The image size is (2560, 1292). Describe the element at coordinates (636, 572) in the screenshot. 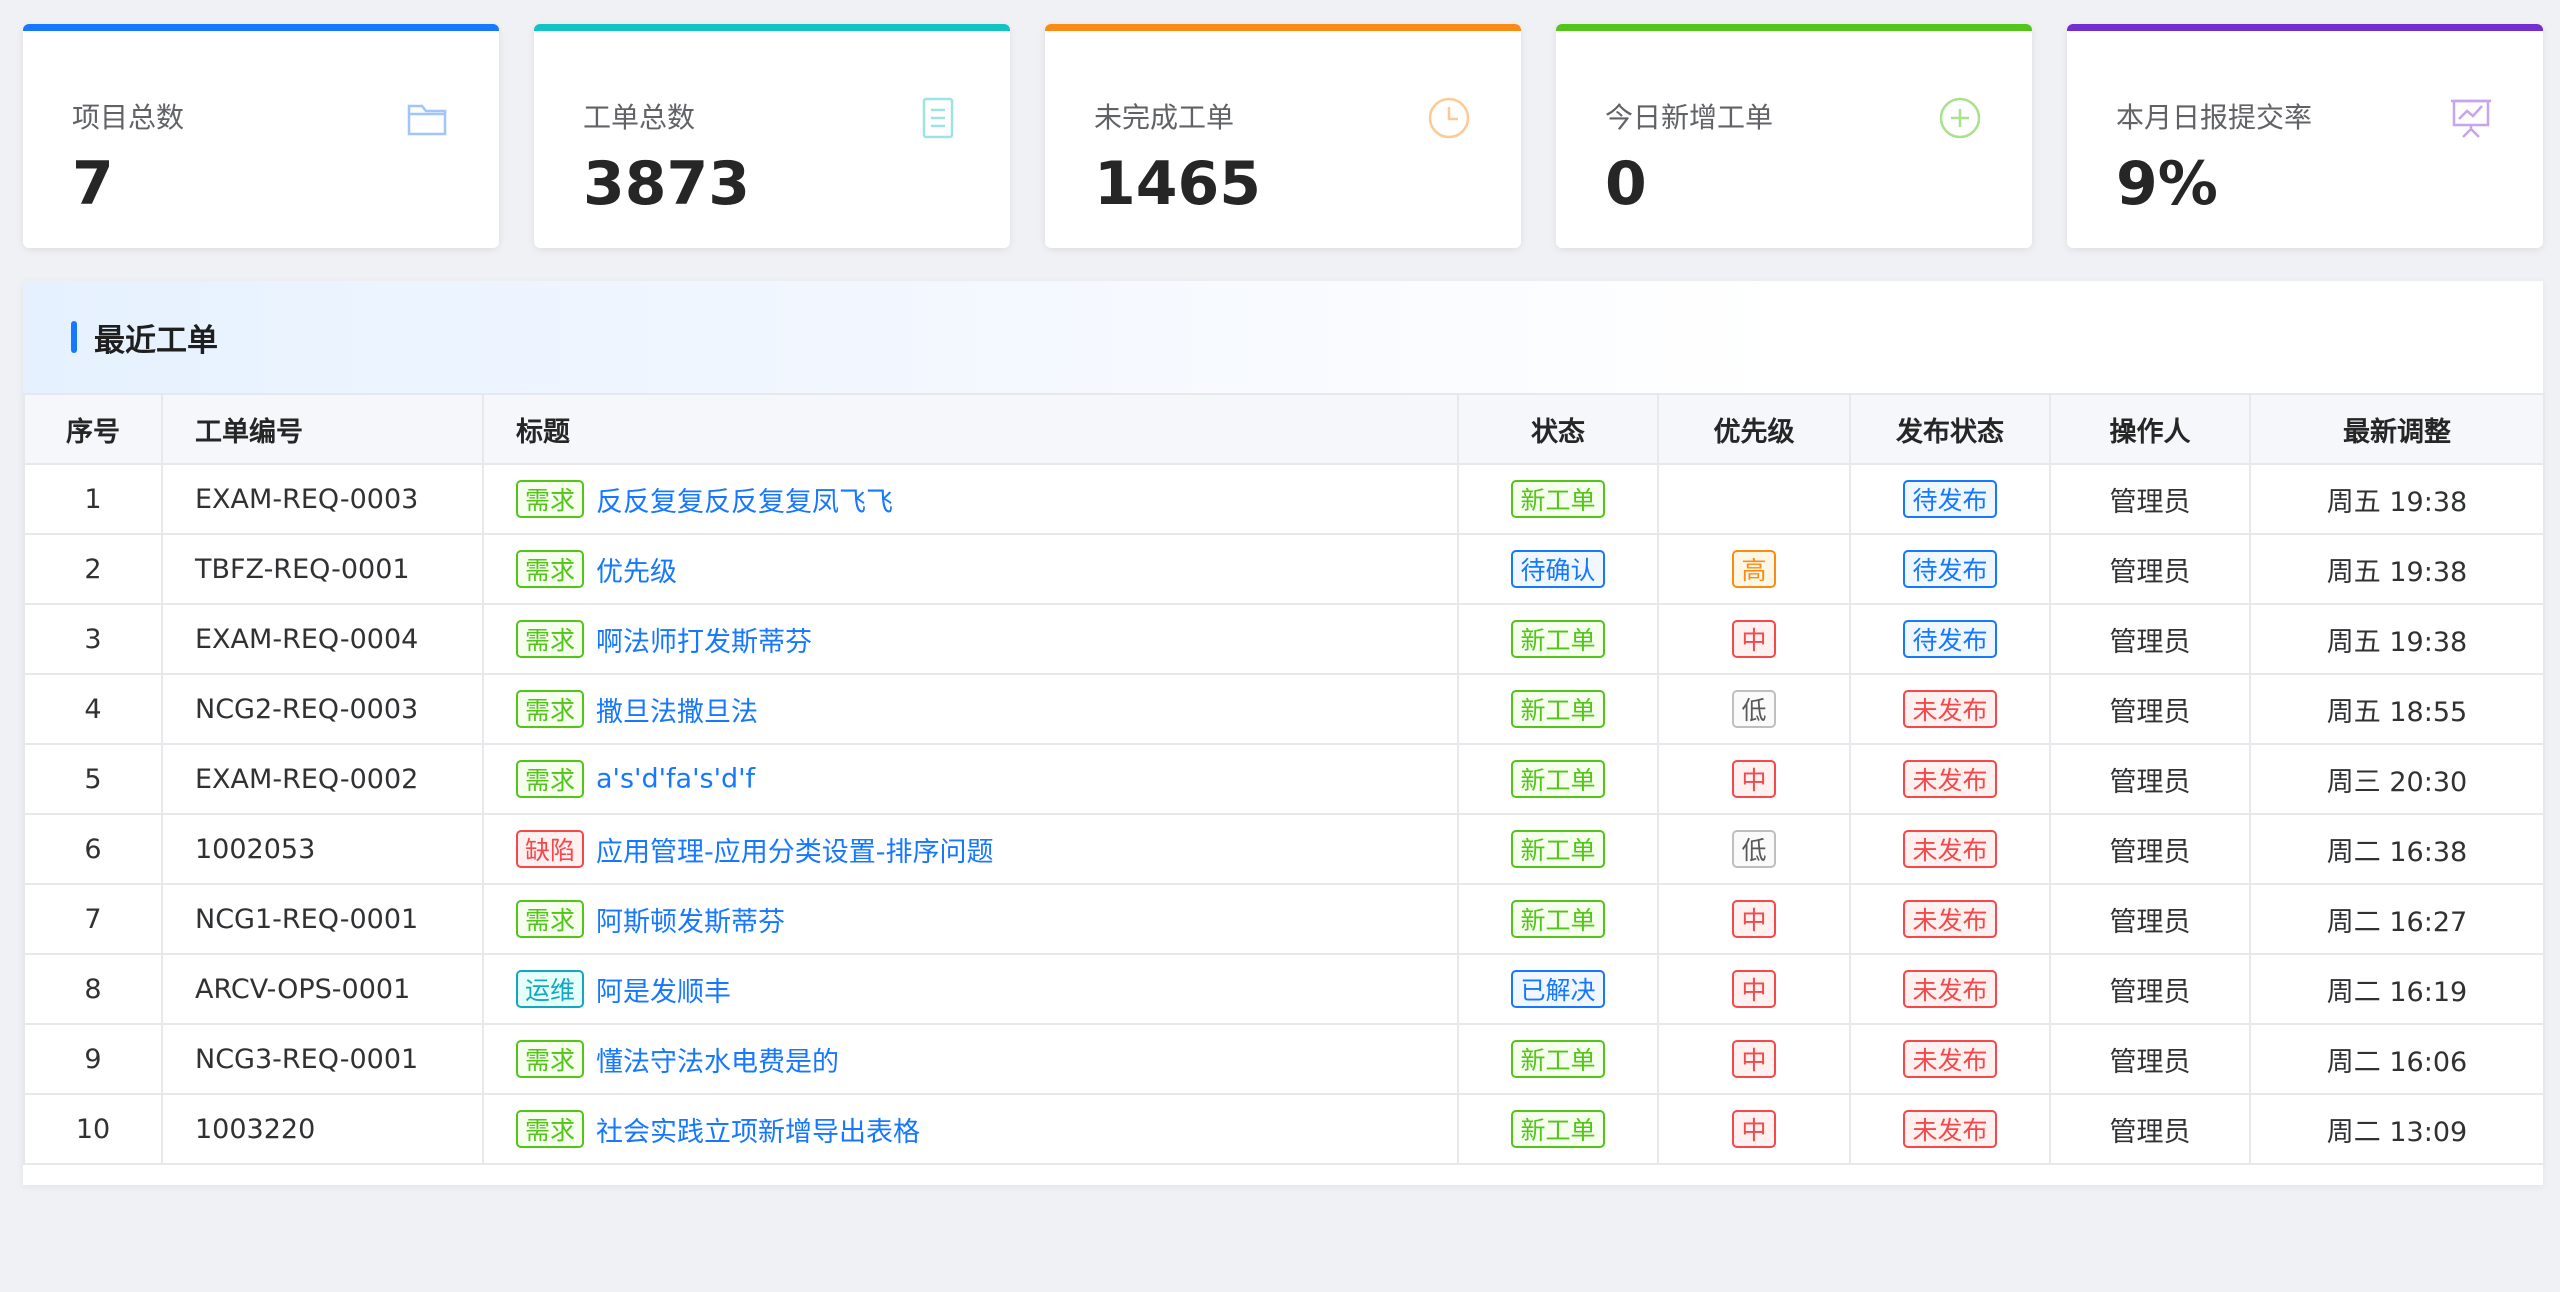

I see `ticket-title-link: 优先级` at that location.